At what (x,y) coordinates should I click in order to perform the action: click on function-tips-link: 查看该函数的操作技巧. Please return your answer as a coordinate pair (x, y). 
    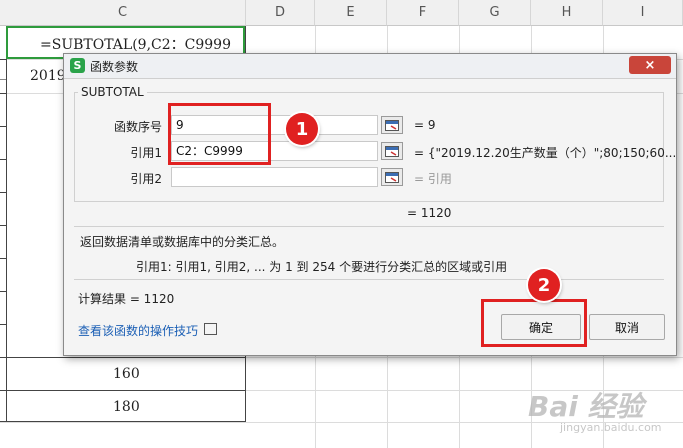
    Looking at the image, I should click on (138, 330).